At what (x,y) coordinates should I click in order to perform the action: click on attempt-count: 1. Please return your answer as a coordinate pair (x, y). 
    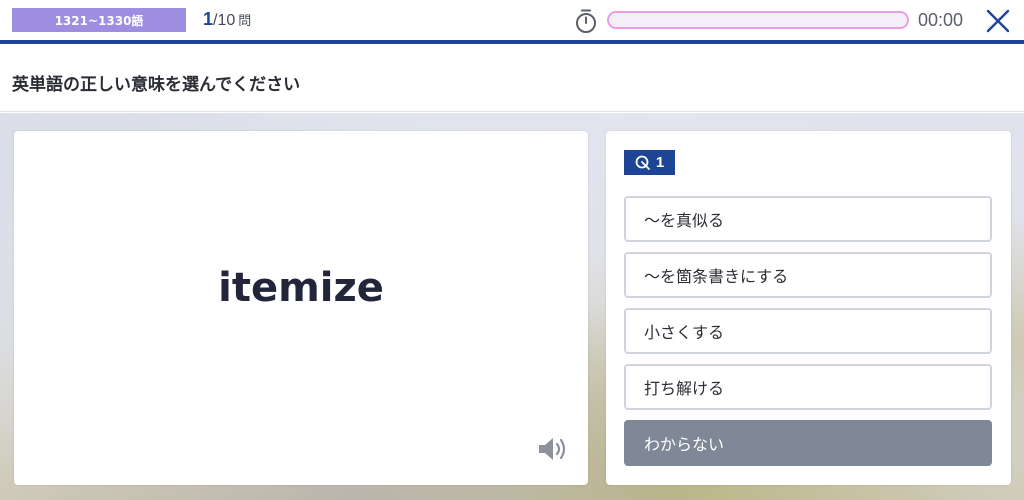
    Looking at the image, I should click on (660, 162).